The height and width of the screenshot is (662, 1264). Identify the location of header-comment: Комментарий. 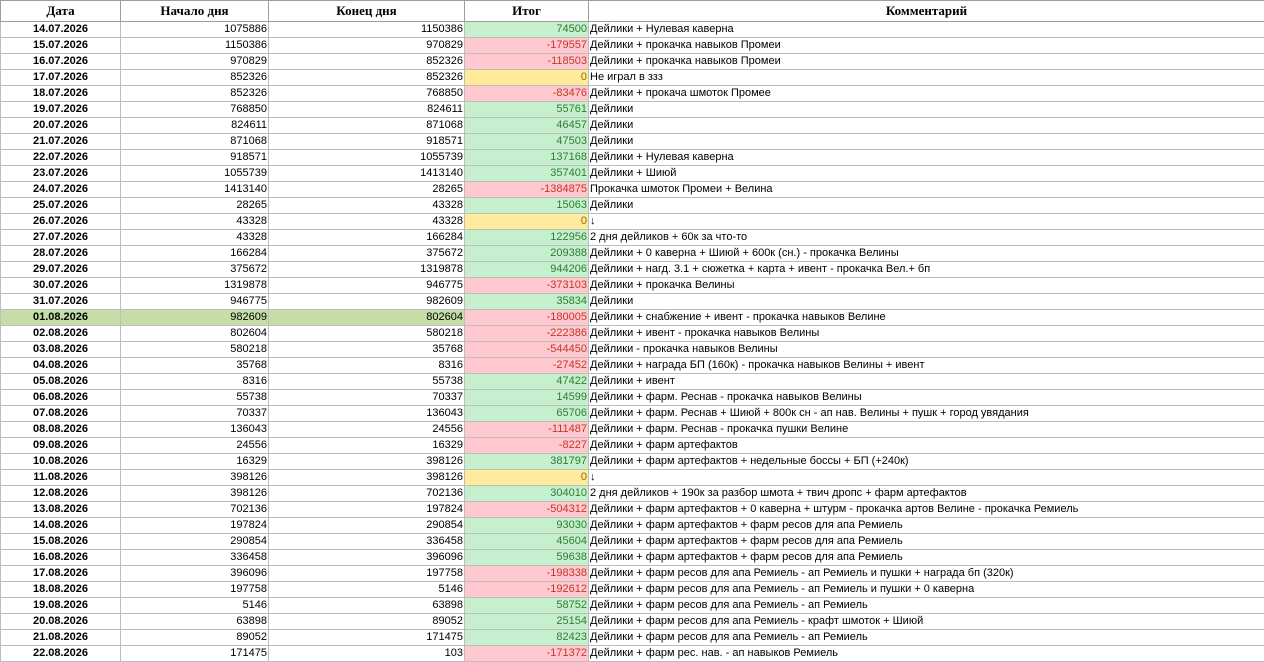
(926, 11).